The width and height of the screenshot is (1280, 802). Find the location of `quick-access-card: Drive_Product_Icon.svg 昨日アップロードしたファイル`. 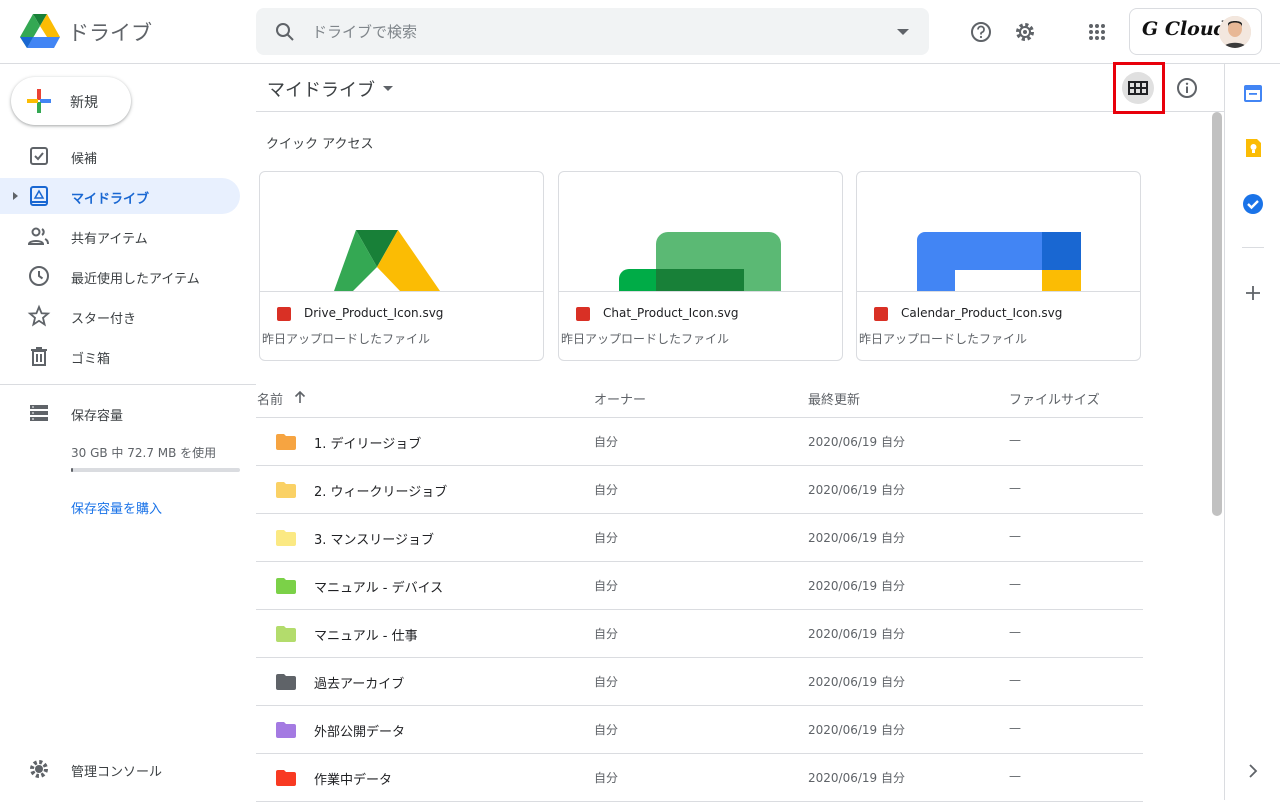

quick-access-card: Drive_Product_Icon.svg 昨日アップロードしたファイル is located at coordinates (401, 266).